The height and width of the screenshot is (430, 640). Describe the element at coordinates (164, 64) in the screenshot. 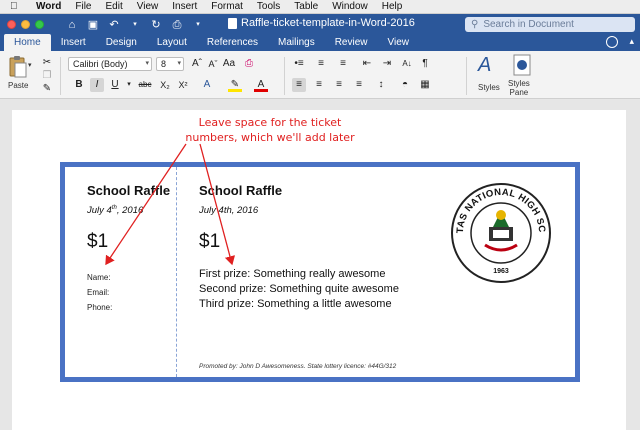

I see `font-size-value: 8` at that location.